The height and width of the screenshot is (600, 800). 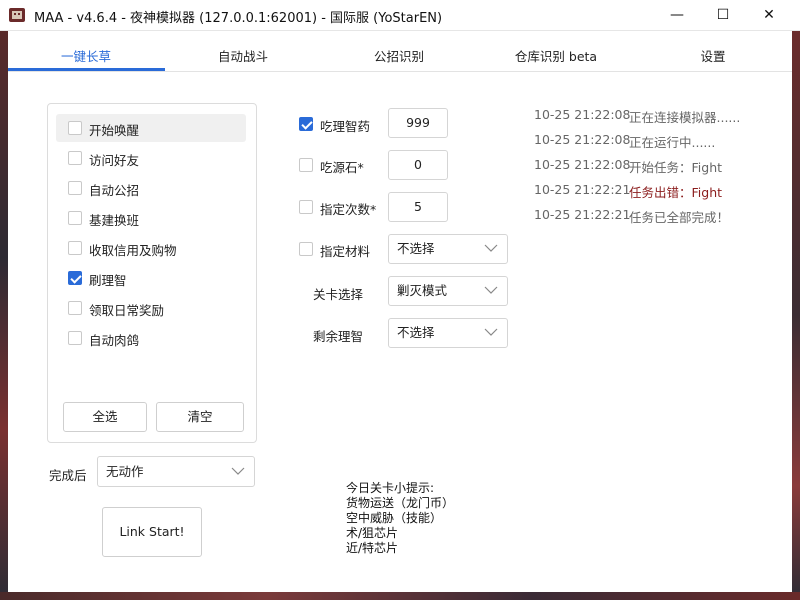 I want to click on log-message: 任务已全部完成！, so click(x=679, y=217).